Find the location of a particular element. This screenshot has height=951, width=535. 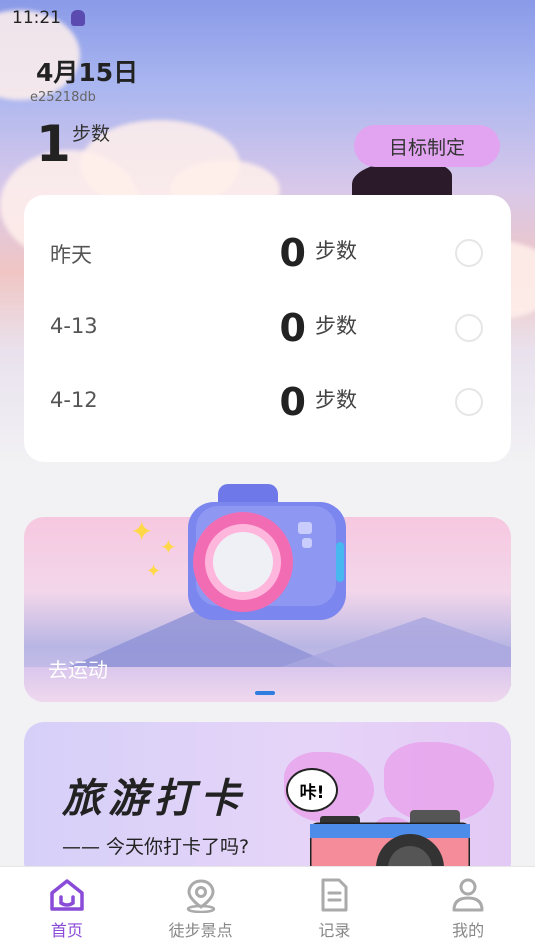

checkin-subtitle: —— 今天你打卡了吗? is located at coordinates (156, 847).